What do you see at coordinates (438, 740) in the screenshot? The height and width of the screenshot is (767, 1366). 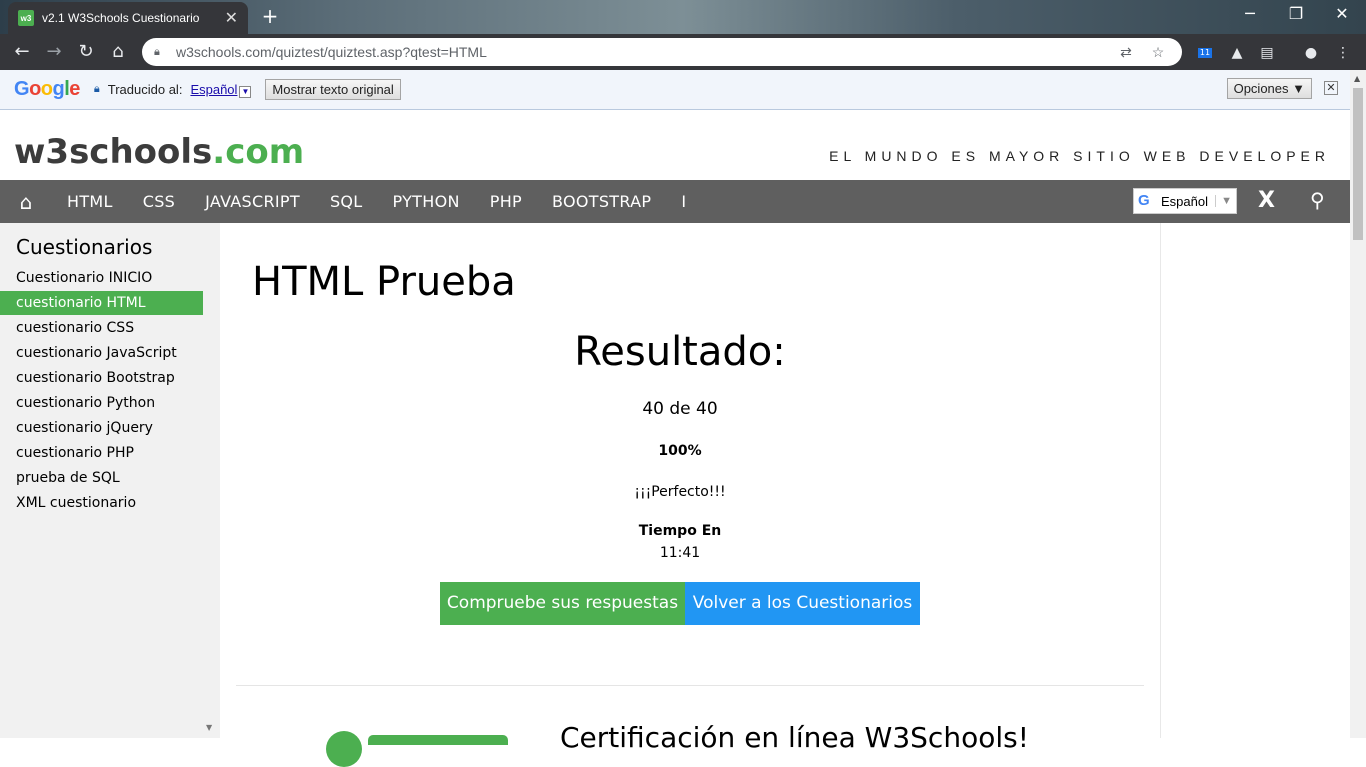 I see `certificate-graphic` at bounding box center [438, 740].